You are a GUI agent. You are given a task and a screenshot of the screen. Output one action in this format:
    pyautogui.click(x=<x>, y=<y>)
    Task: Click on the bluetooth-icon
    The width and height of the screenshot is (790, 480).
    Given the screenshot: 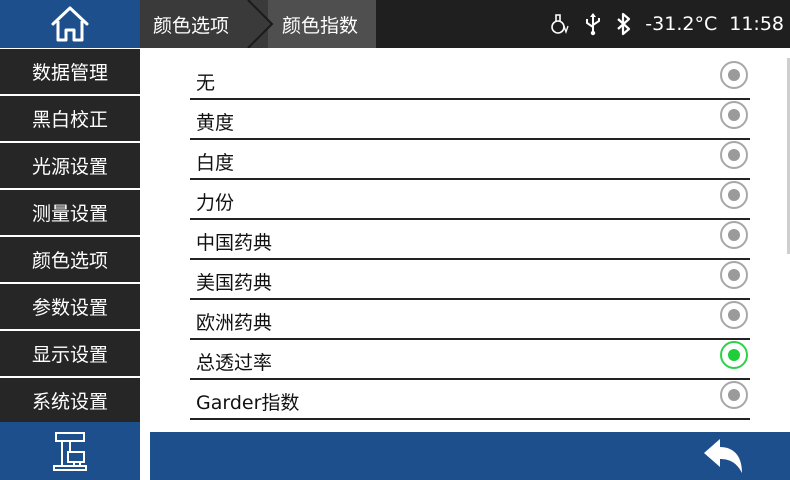 What is the action you would take?
    pyautogui.click(x=624, y=24)
    